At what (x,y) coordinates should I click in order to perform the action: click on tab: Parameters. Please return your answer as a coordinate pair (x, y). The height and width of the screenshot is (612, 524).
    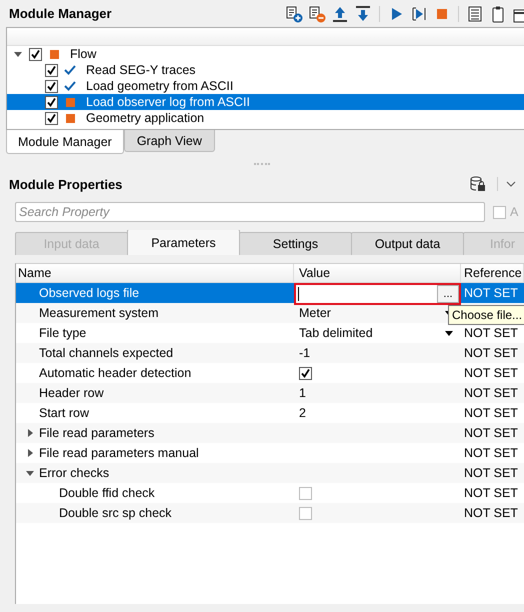
    Looking at the image, I should click on (183, 242).